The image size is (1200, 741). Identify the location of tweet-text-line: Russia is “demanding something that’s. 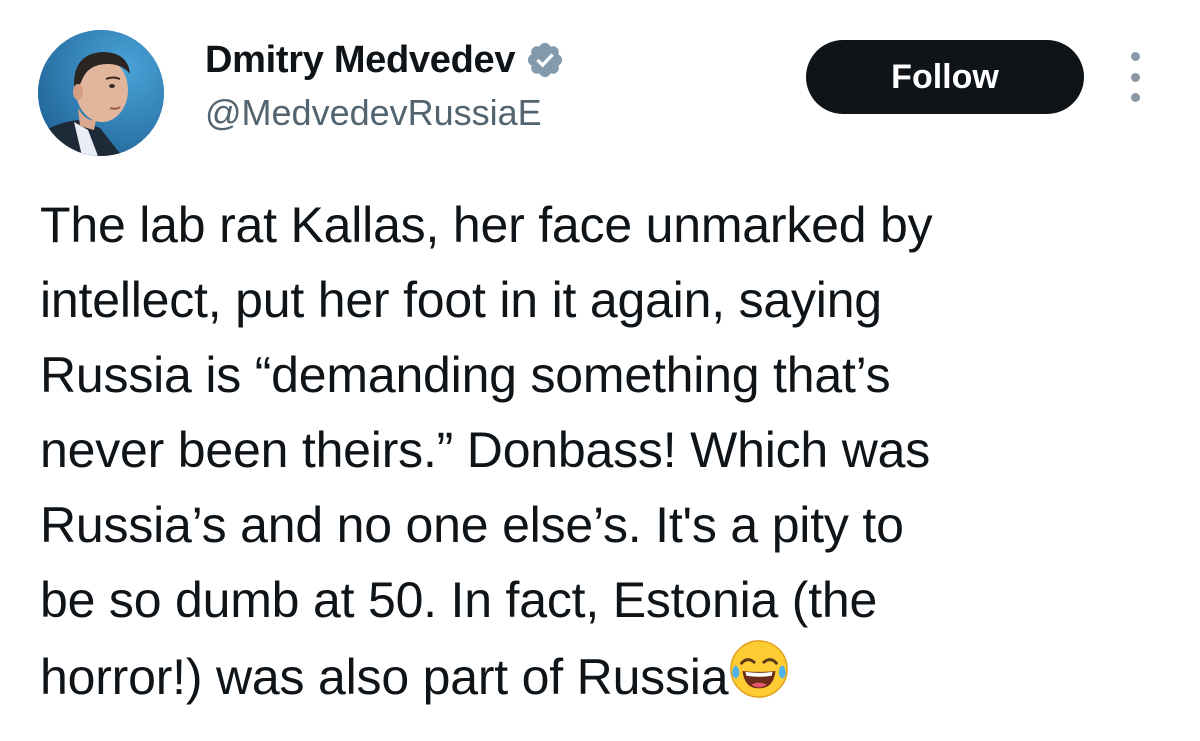
(465, 375).